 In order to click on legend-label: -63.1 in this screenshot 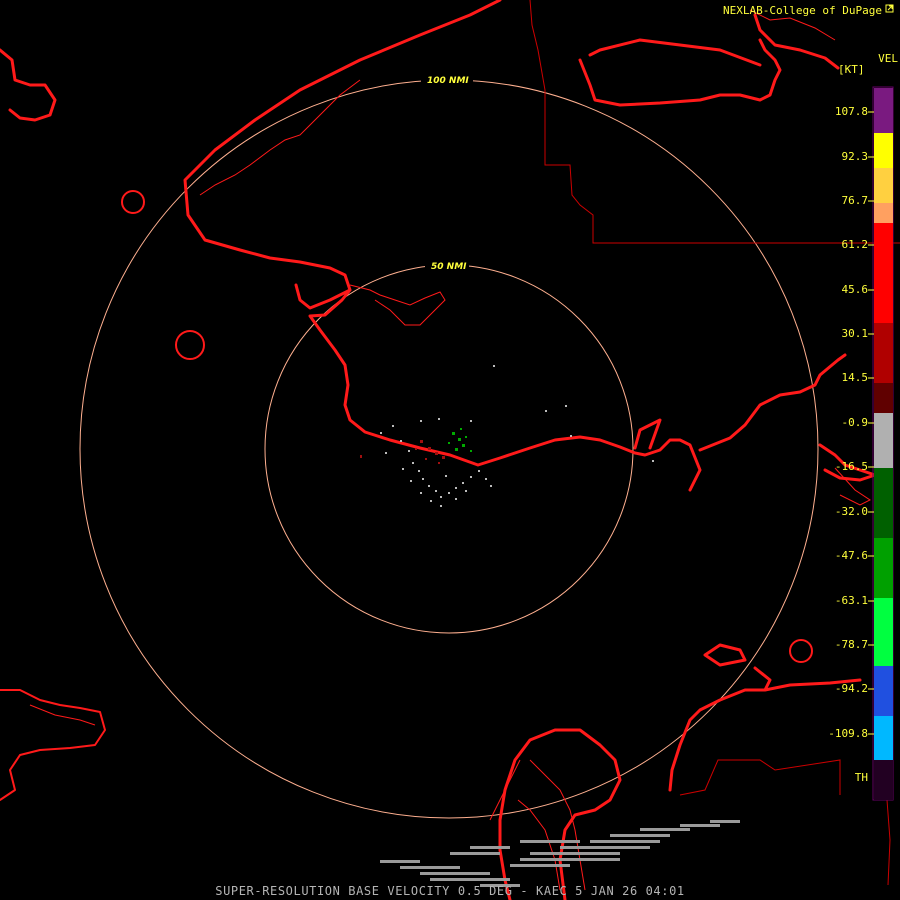, I will do `click(851, 600)`.